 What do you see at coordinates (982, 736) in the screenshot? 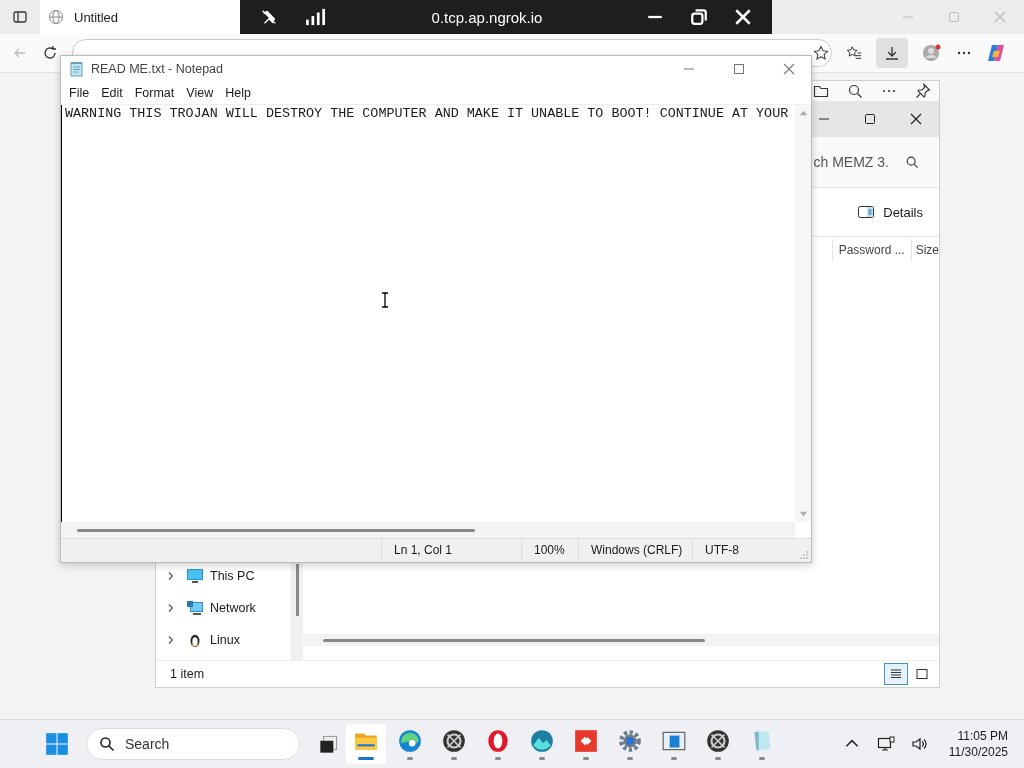
I see `clock-time: 11:05 PM` at bounding box center [982, 736].